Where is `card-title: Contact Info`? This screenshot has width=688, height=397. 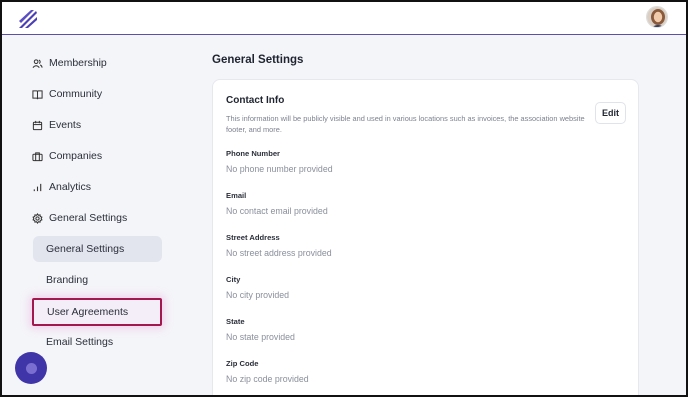 card-title: Contact Info is located at coordinates (255, 100).